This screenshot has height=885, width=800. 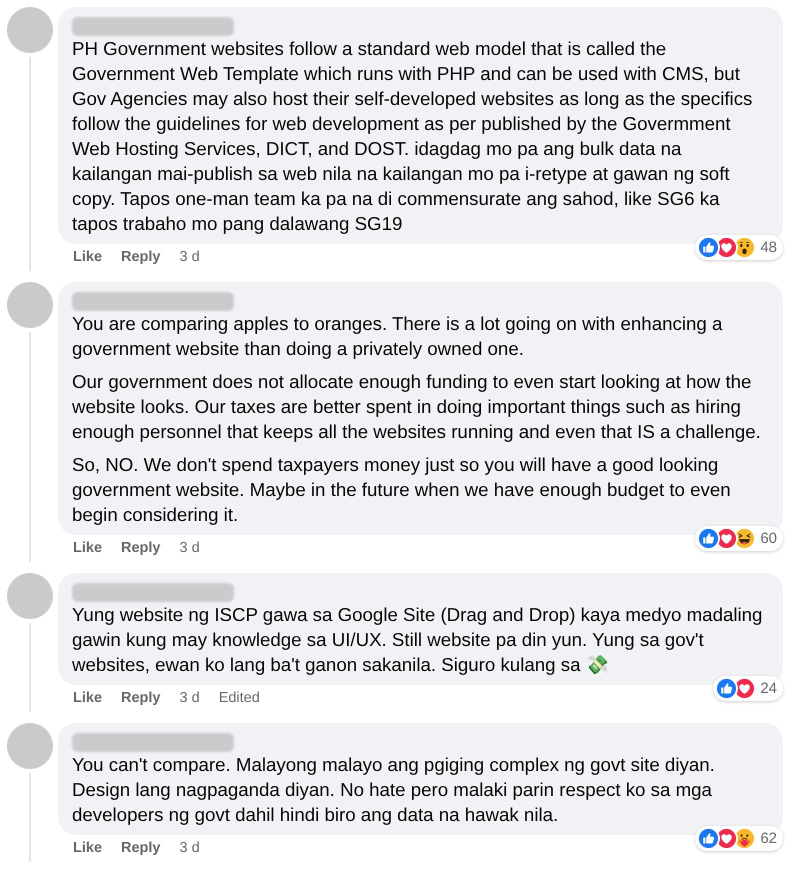 I want to click on comment-text: Our government does not allocate enough funding to even start looking at how the website looks. Our taxes are better spent in doing important things such as hiring enough personnel that keeps all the websites running and even that IS a challenge., so click(x=417, y=407).